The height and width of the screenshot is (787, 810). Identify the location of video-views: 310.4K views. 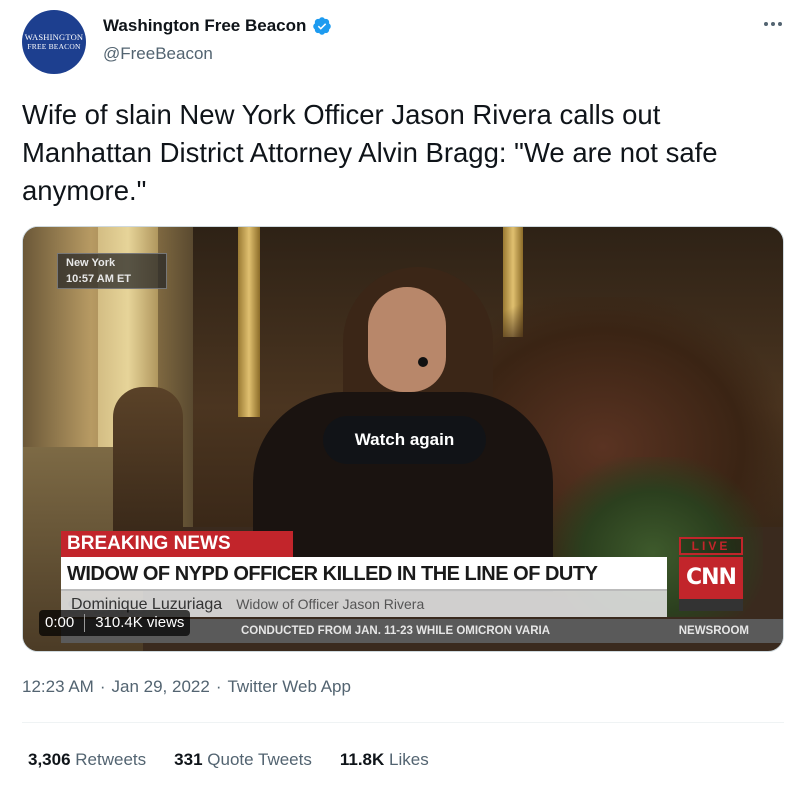
(140, 622).